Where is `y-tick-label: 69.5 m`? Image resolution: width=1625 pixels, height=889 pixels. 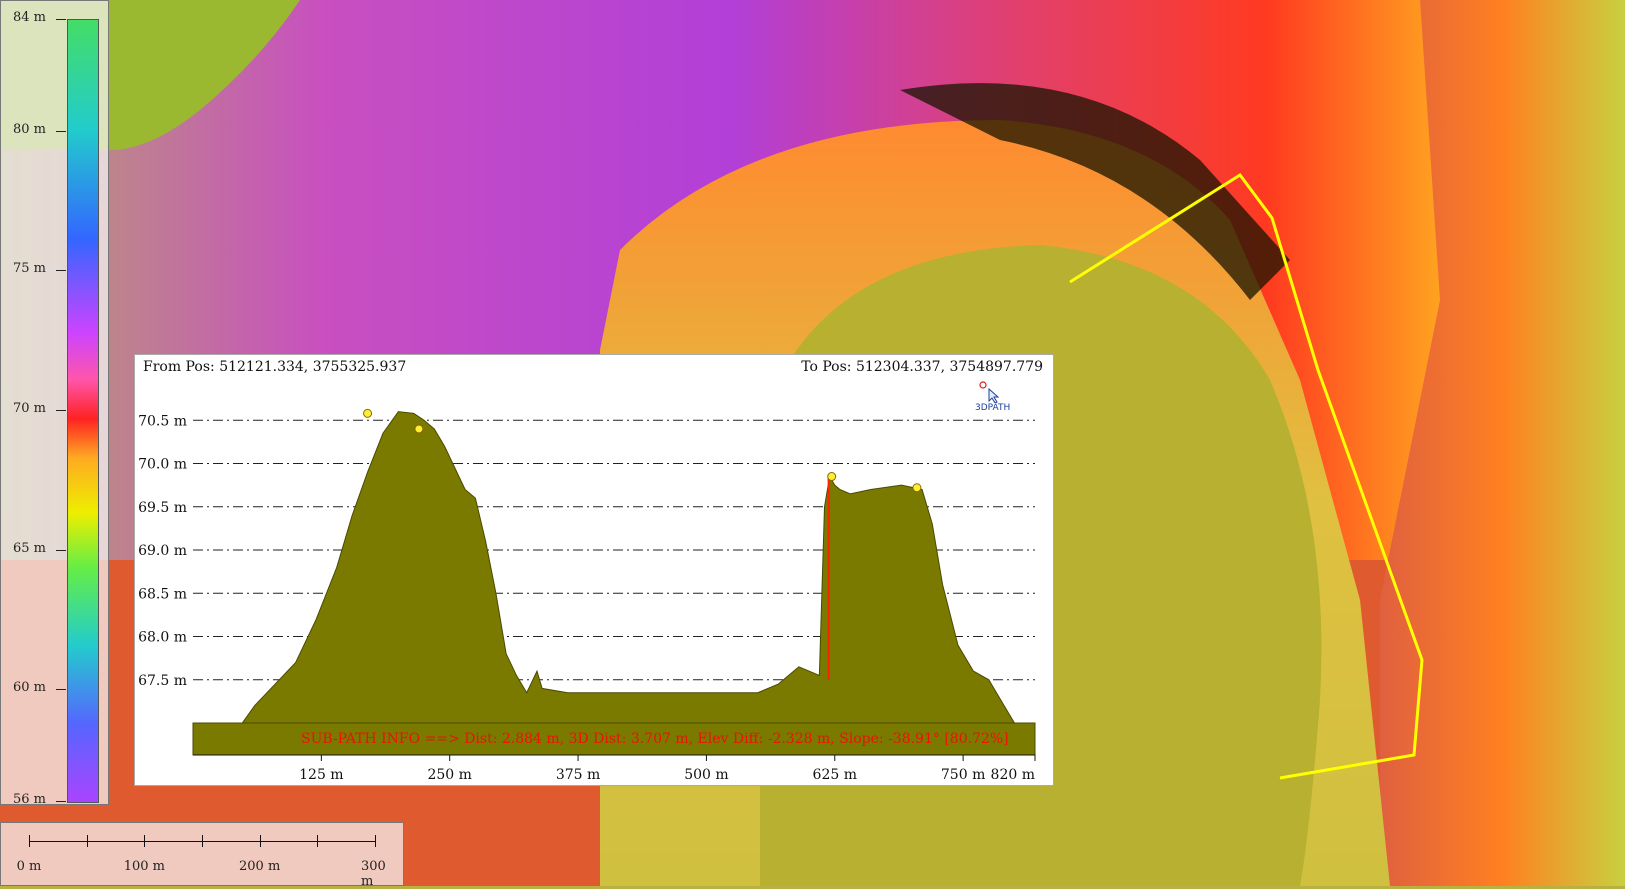 y-tick-label: 69.5 m is located at coordinates (162, 508).